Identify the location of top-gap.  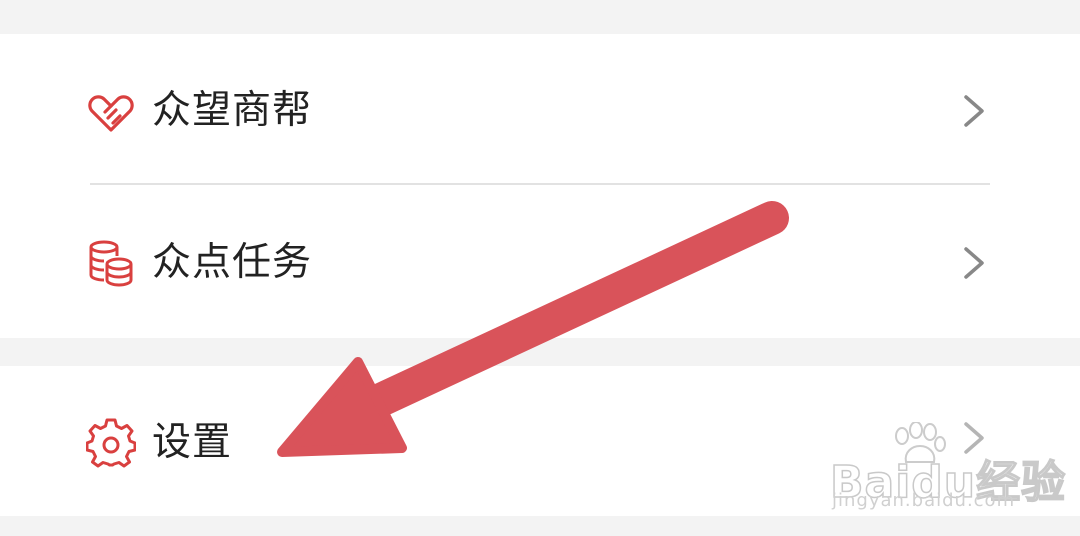
(540, 17).